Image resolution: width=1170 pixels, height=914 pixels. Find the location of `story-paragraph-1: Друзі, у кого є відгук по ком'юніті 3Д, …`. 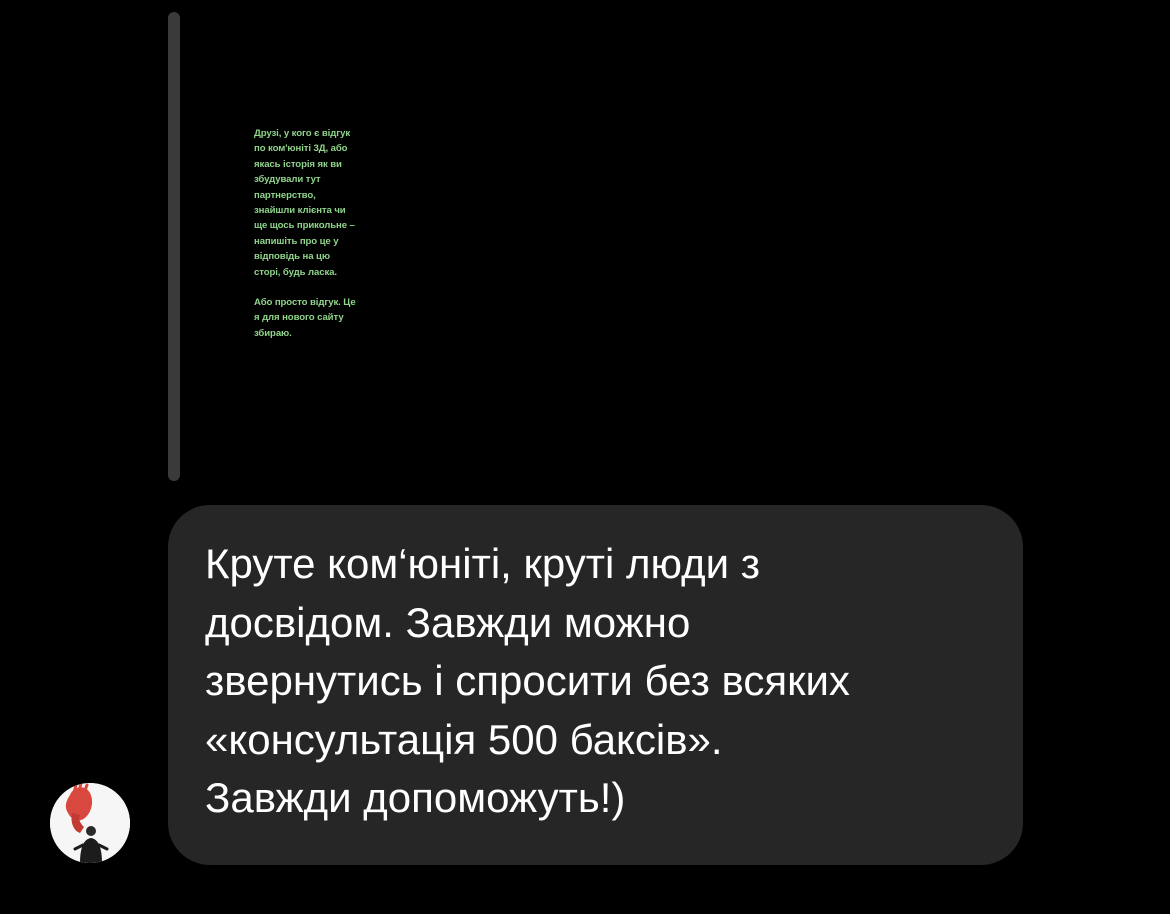

story-paragraph-1: Друзі, у кого є відгук по ком'юніті 3Д, … is located at coordinates (304, 203).